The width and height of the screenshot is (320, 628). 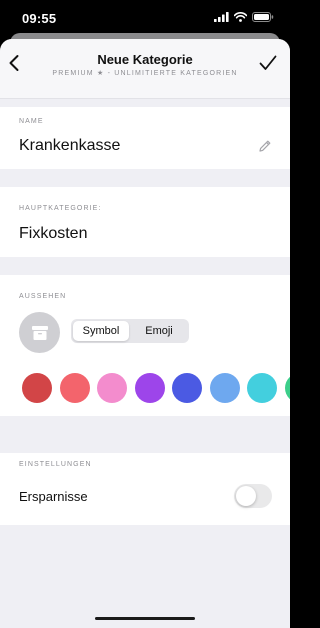 I want to click on save-button, so click(x=268, y=63).